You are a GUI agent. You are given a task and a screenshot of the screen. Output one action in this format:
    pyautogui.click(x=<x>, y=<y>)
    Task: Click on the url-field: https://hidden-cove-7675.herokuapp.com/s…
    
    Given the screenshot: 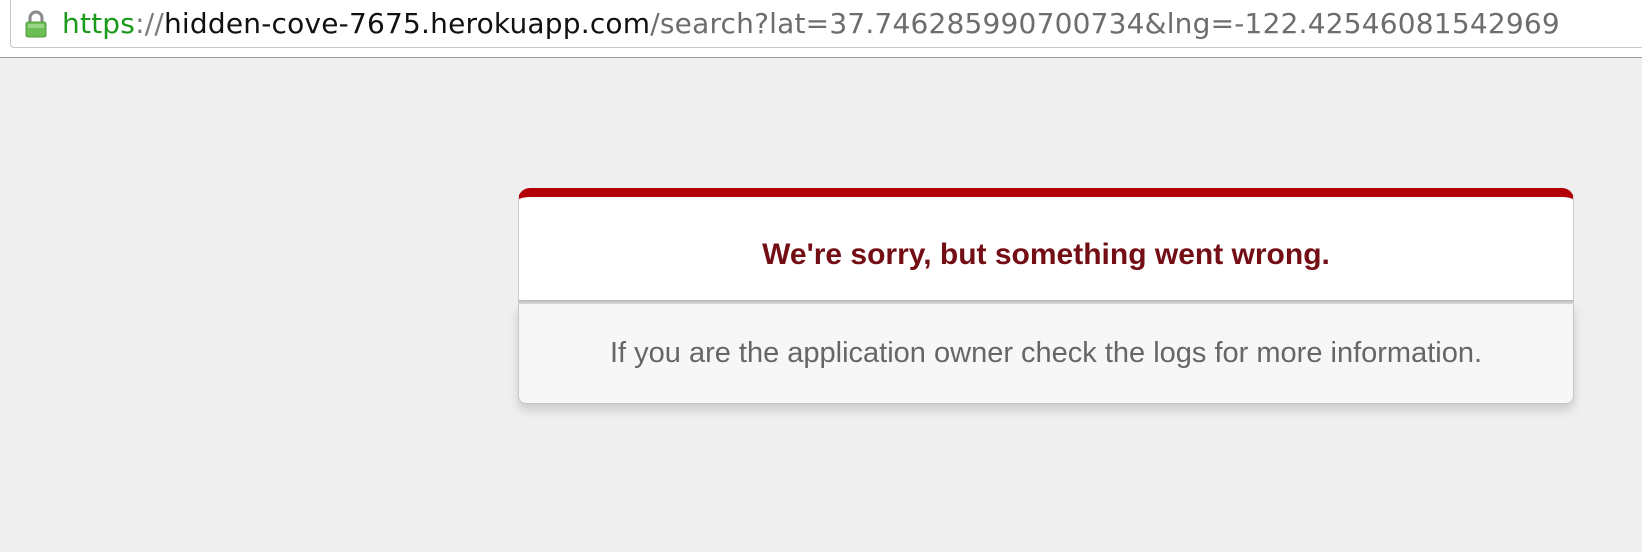 What is the action you would take?
    pyautogui.click(x=826, y=24)
    